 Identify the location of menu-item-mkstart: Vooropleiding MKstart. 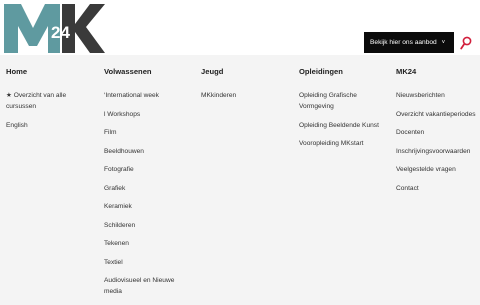
(342, 143).